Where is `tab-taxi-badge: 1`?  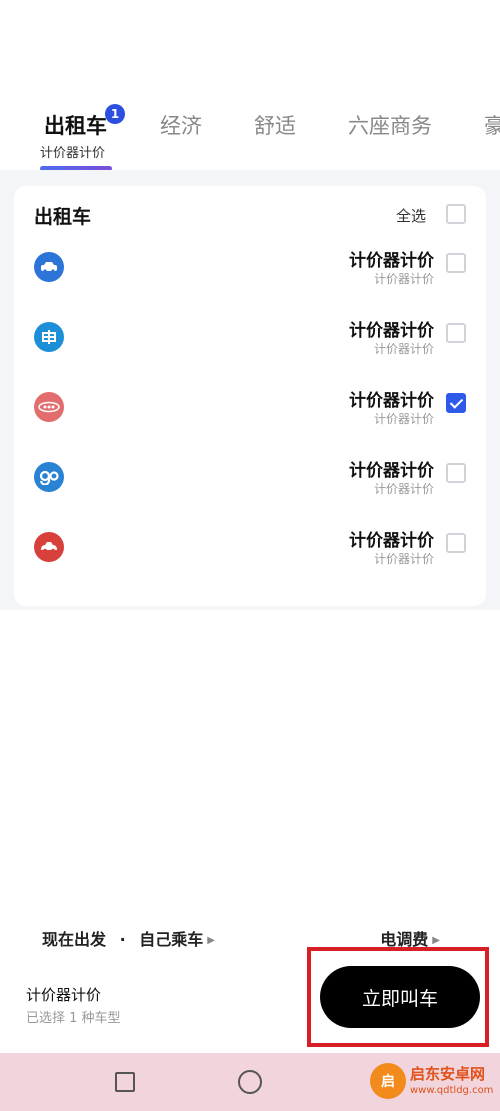 tab-taxi-badge: 1 is located at coordinates (115, 114).